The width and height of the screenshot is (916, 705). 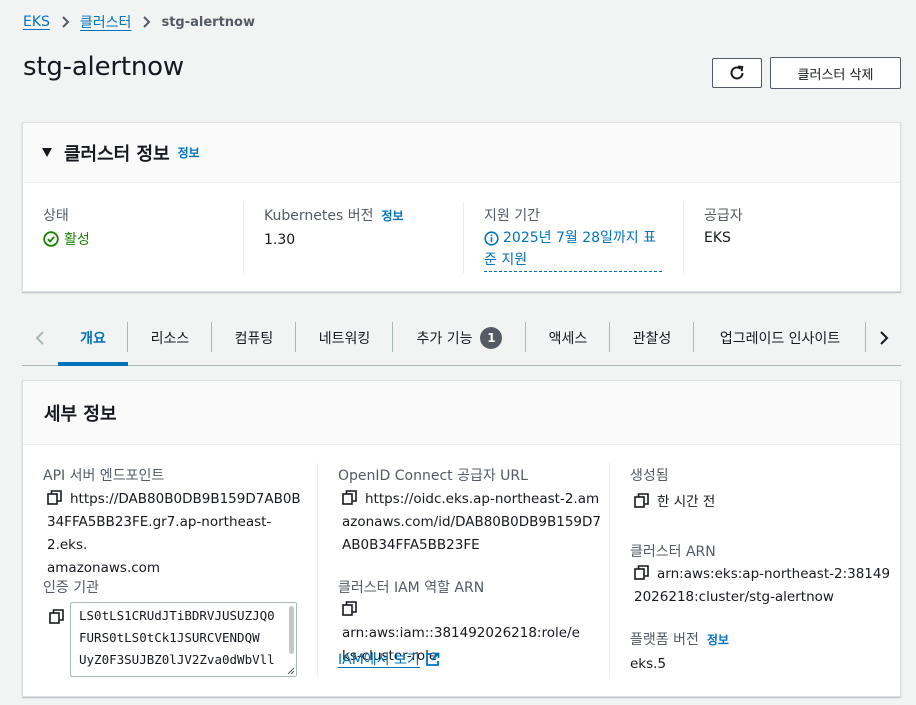 I want to click on certificate-authority-label: 인증 기관, so click(x=71, y=588).